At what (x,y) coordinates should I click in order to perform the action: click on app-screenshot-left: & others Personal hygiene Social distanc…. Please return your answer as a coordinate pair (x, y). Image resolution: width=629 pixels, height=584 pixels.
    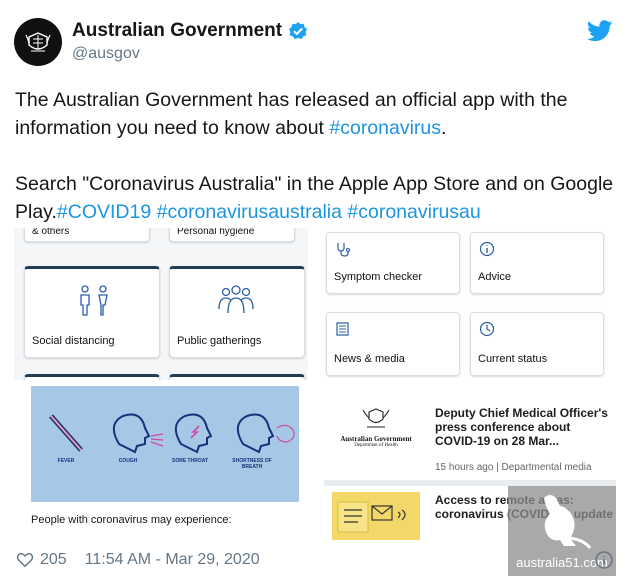
    Looking at the image, I should click on (161, 304).